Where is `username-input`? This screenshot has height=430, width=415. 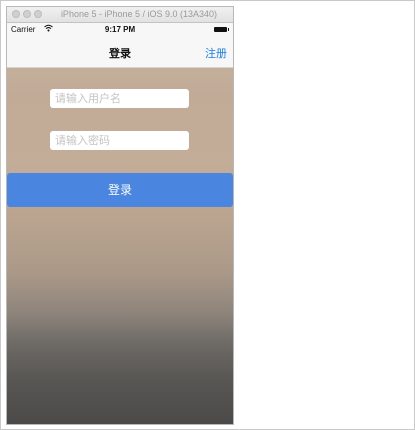 username-input is located at coordinates (119, 98).